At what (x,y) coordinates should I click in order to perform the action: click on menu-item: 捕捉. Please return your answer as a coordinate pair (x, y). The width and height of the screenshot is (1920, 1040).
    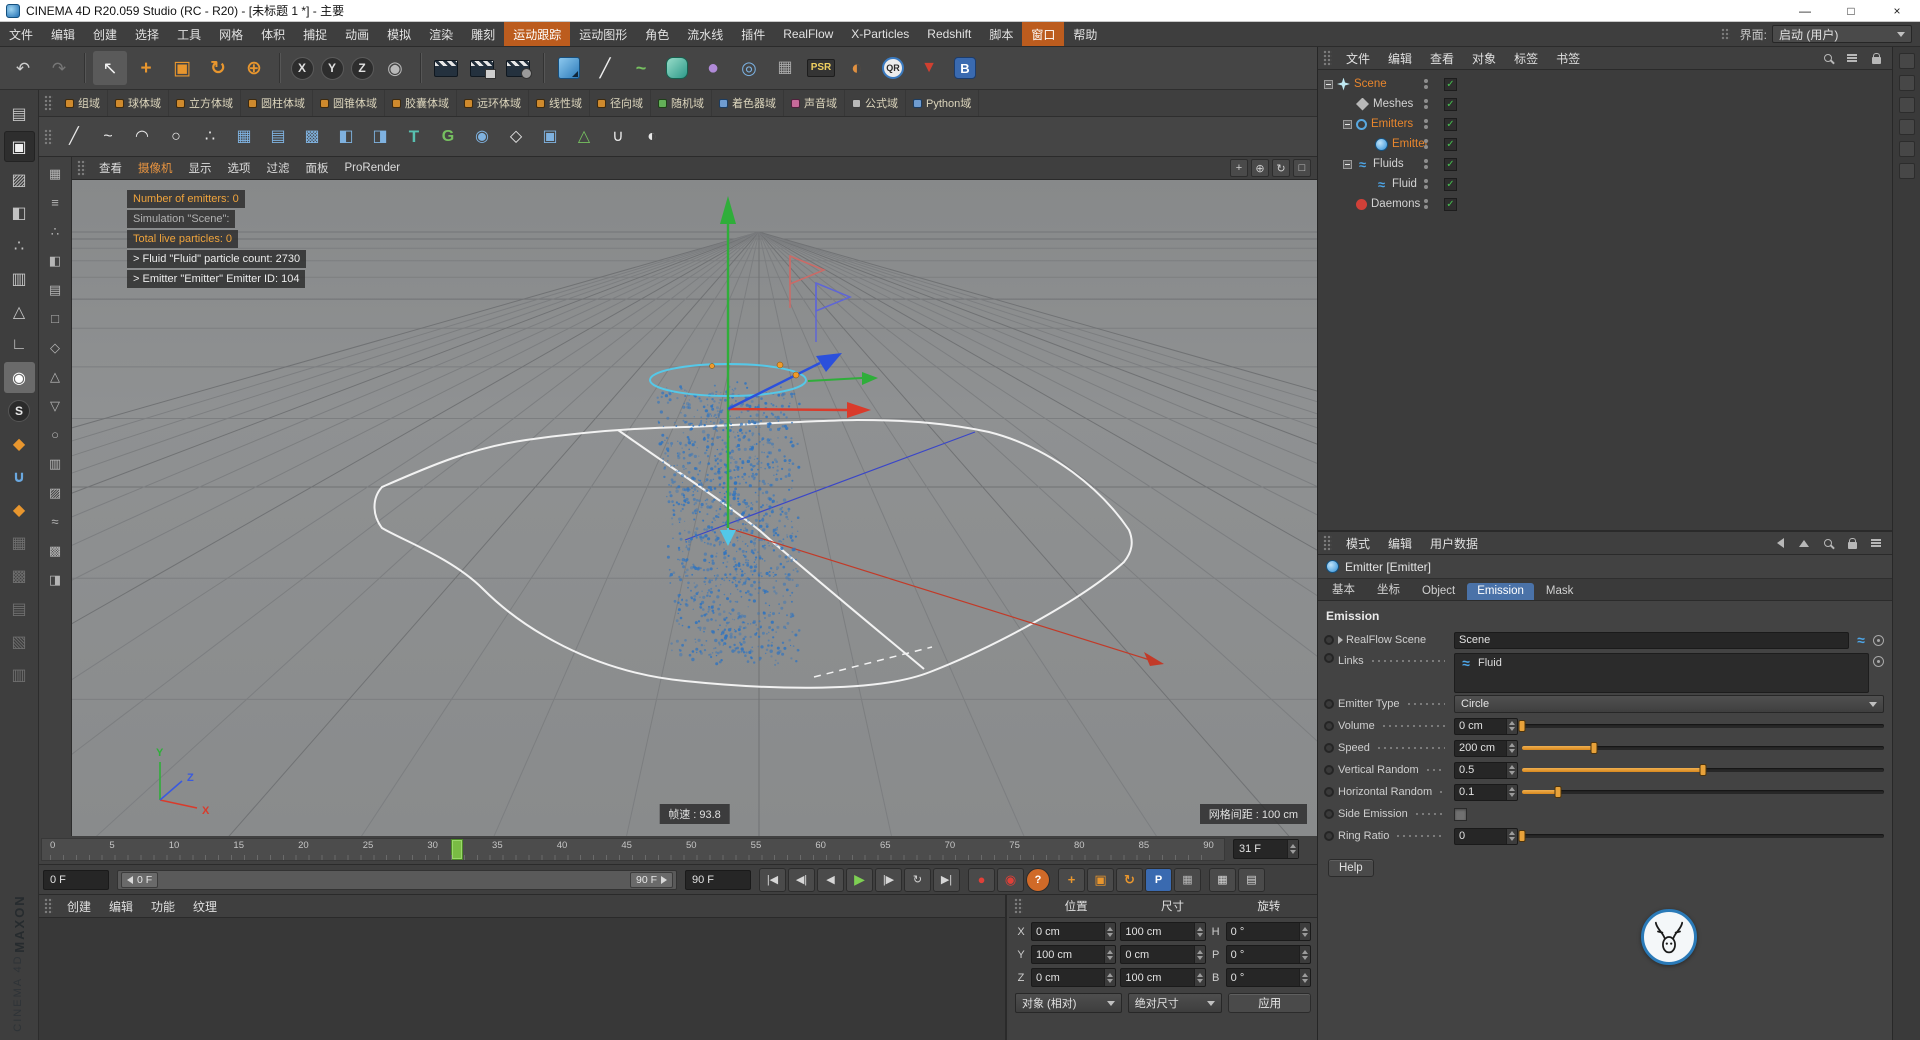
    Looking at the image, I should click on (315, 34).